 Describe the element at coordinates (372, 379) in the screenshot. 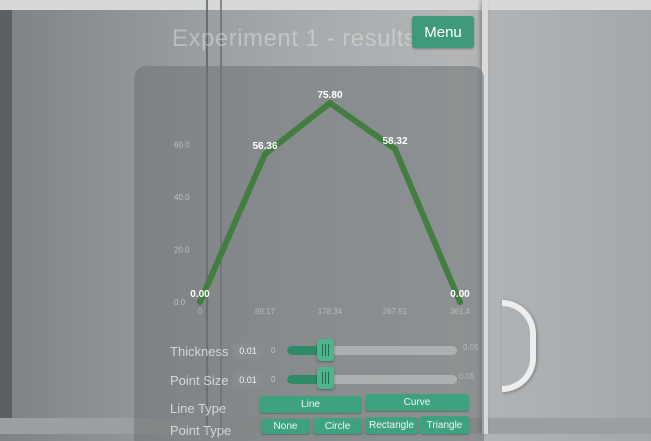

I see `point-size-slider-track` at that location.